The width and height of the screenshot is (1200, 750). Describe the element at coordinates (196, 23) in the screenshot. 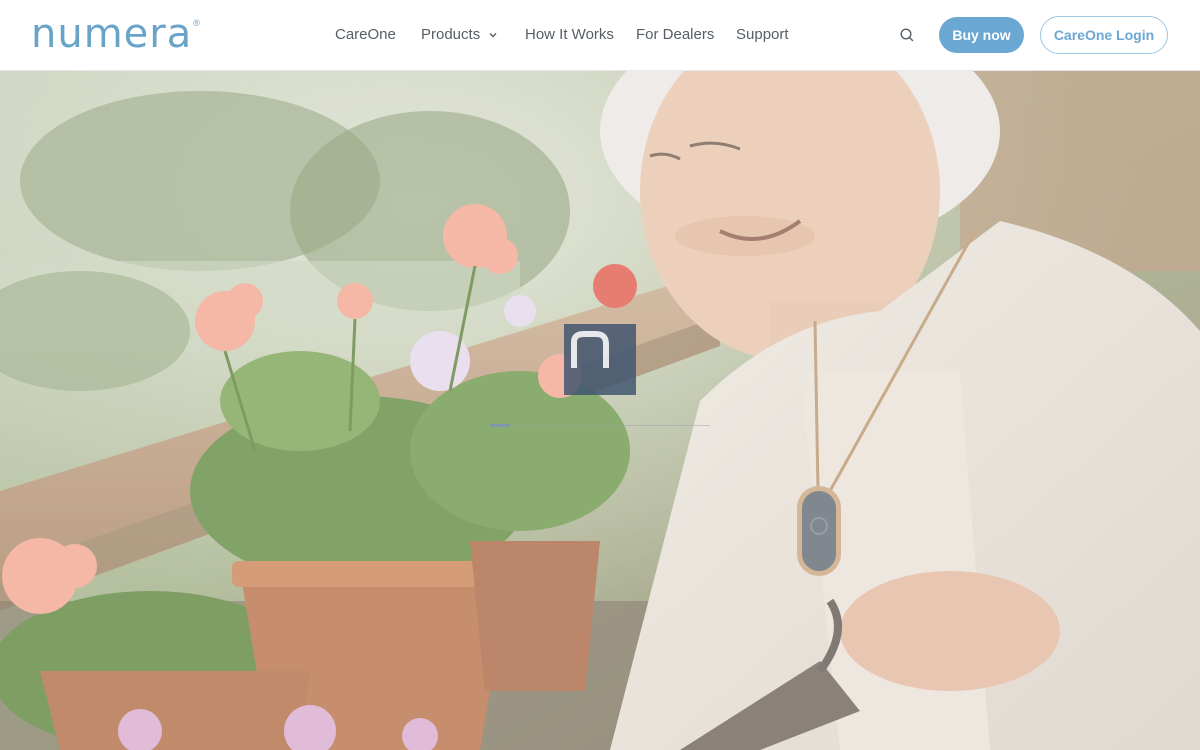

I see `registered-mark: ®` at that location.